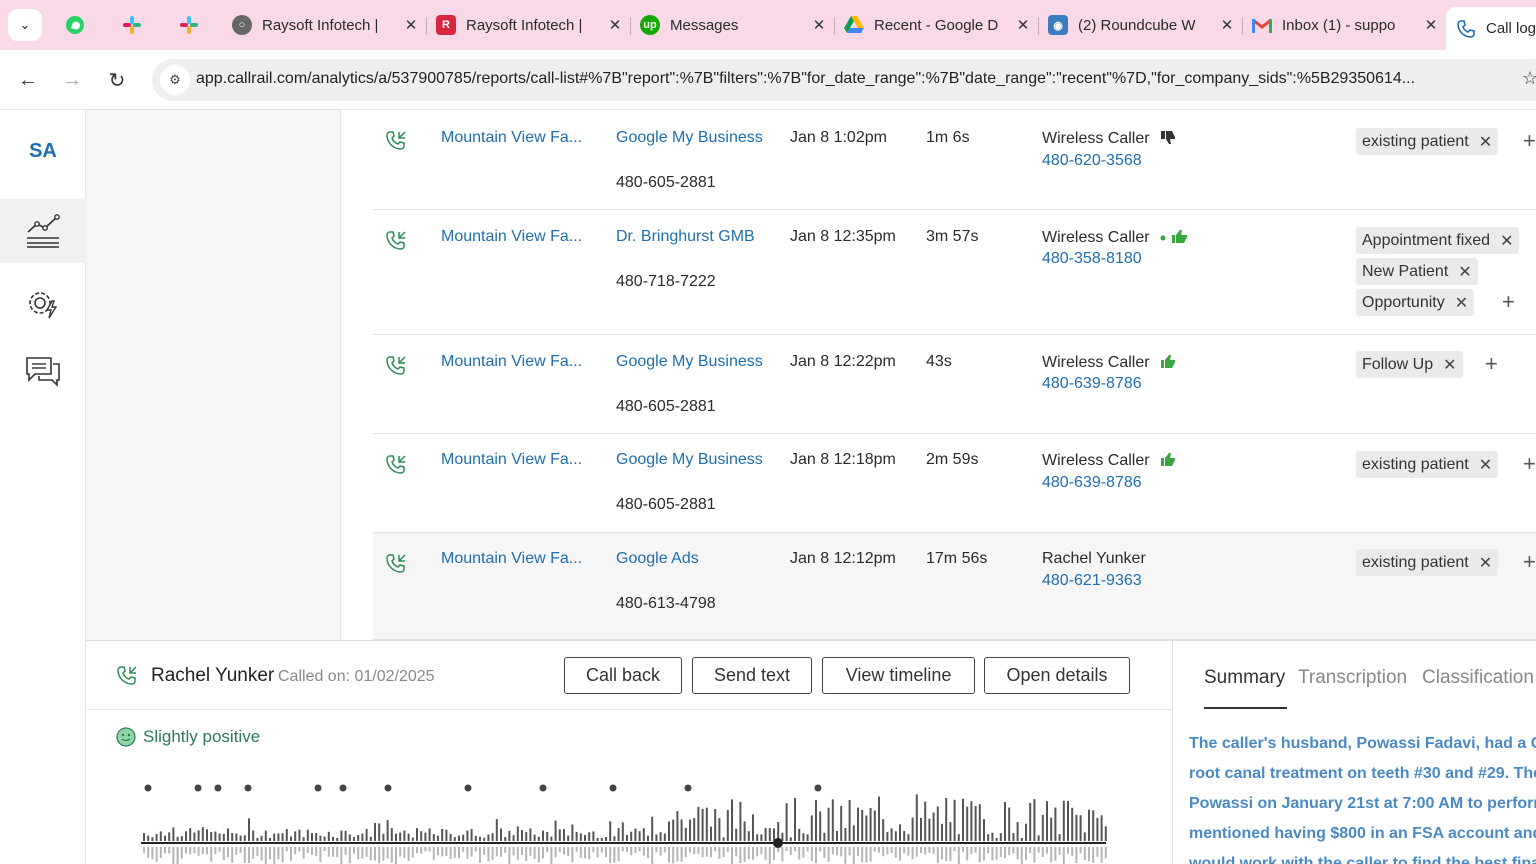  I want to click on source-link: Dr. Bringhurst GMB, so click(685, 237).